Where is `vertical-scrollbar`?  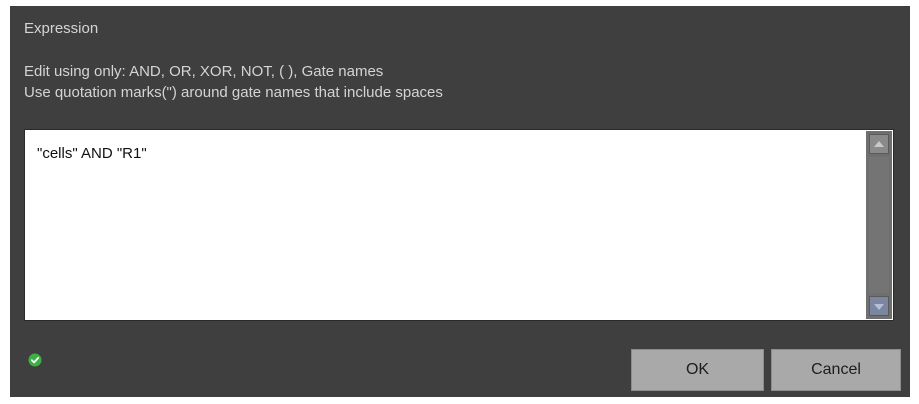 vertical-scrollbar is located at coordinates (879, 225).